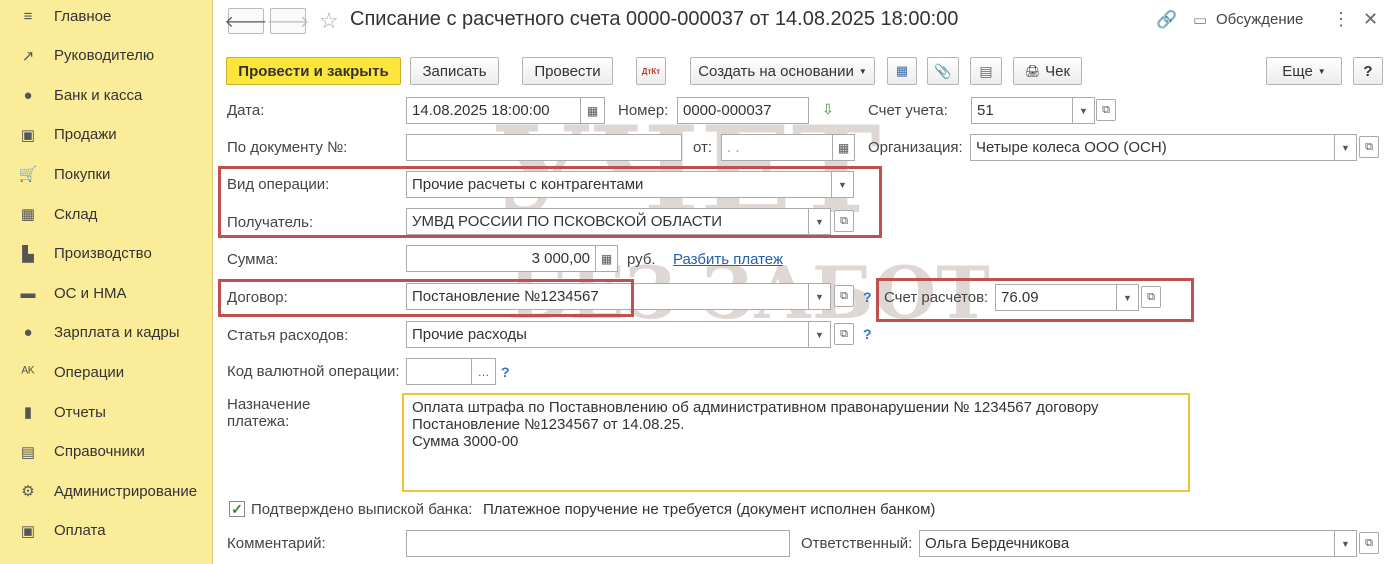 The height and width of the screenshot is (564, 1393). What do you see at coordinates (237, 509) in the screenshot?
I see `confirmed-checkbox: ✓` at bounding box center [237, 509].